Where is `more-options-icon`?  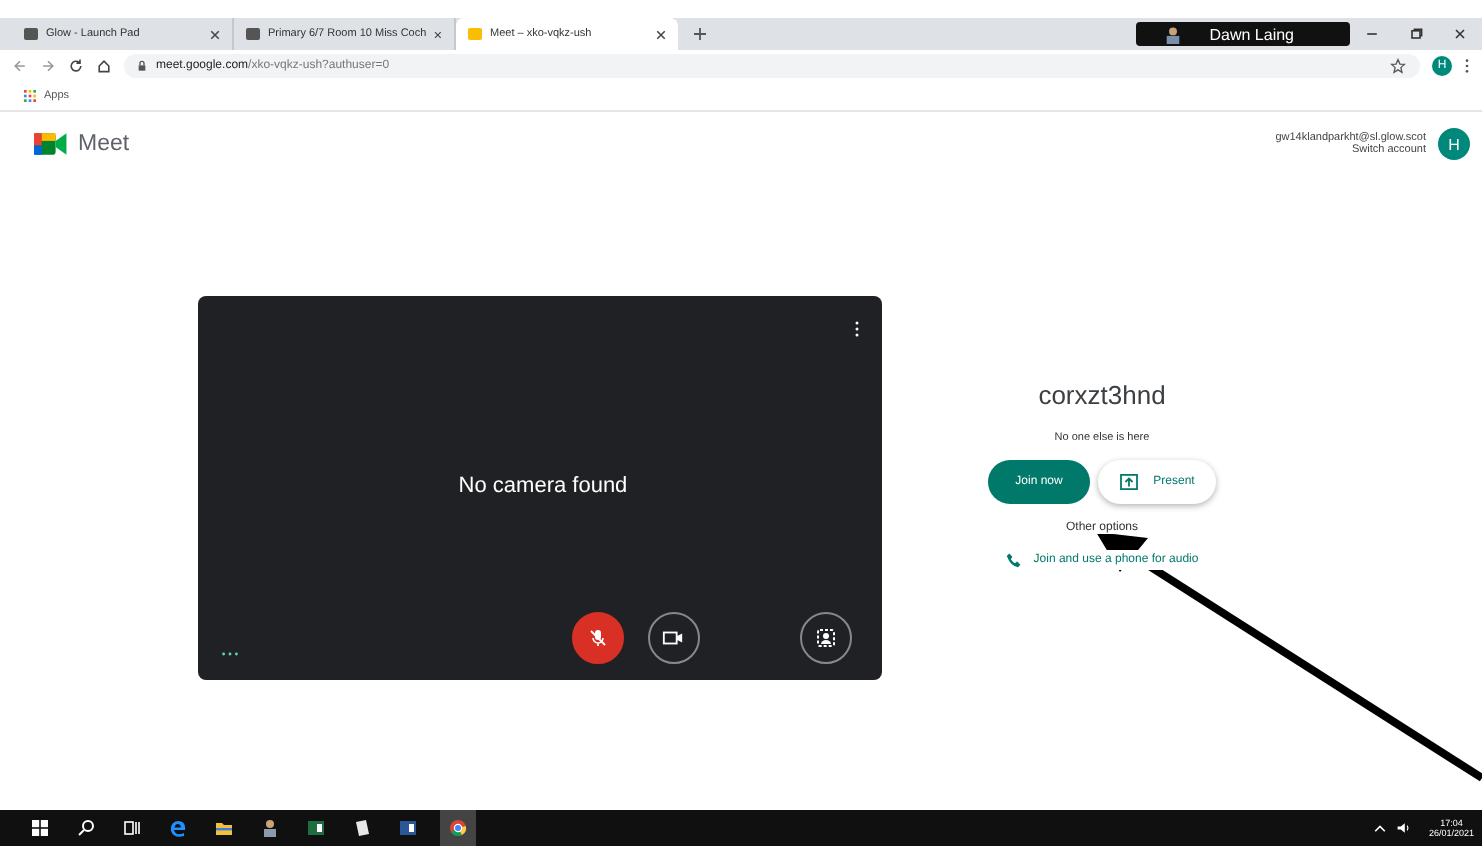 more-options-icon is located at coordinates (857, 329).